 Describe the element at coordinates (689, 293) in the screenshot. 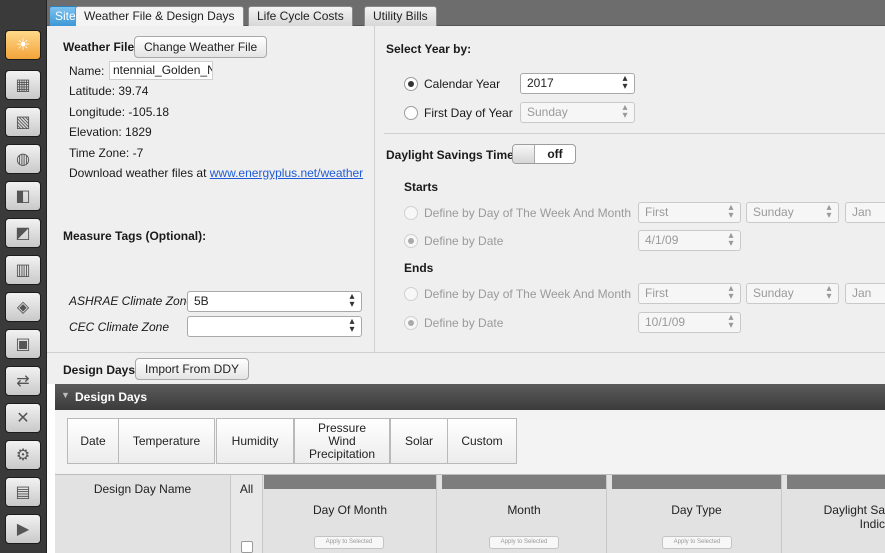

I see `end-week-select: First ▴ ▾` at that location.